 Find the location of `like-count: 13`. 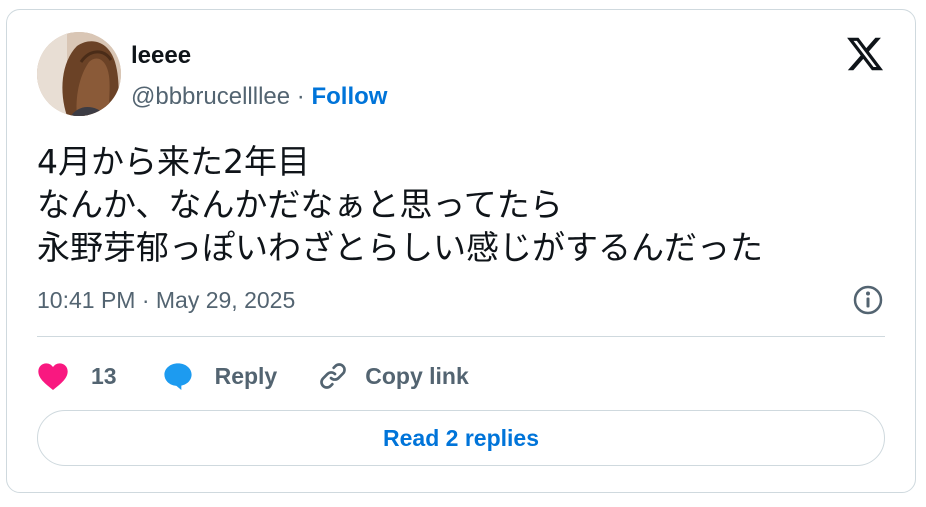

like-count: 13 is located at coordinates (104, 375).